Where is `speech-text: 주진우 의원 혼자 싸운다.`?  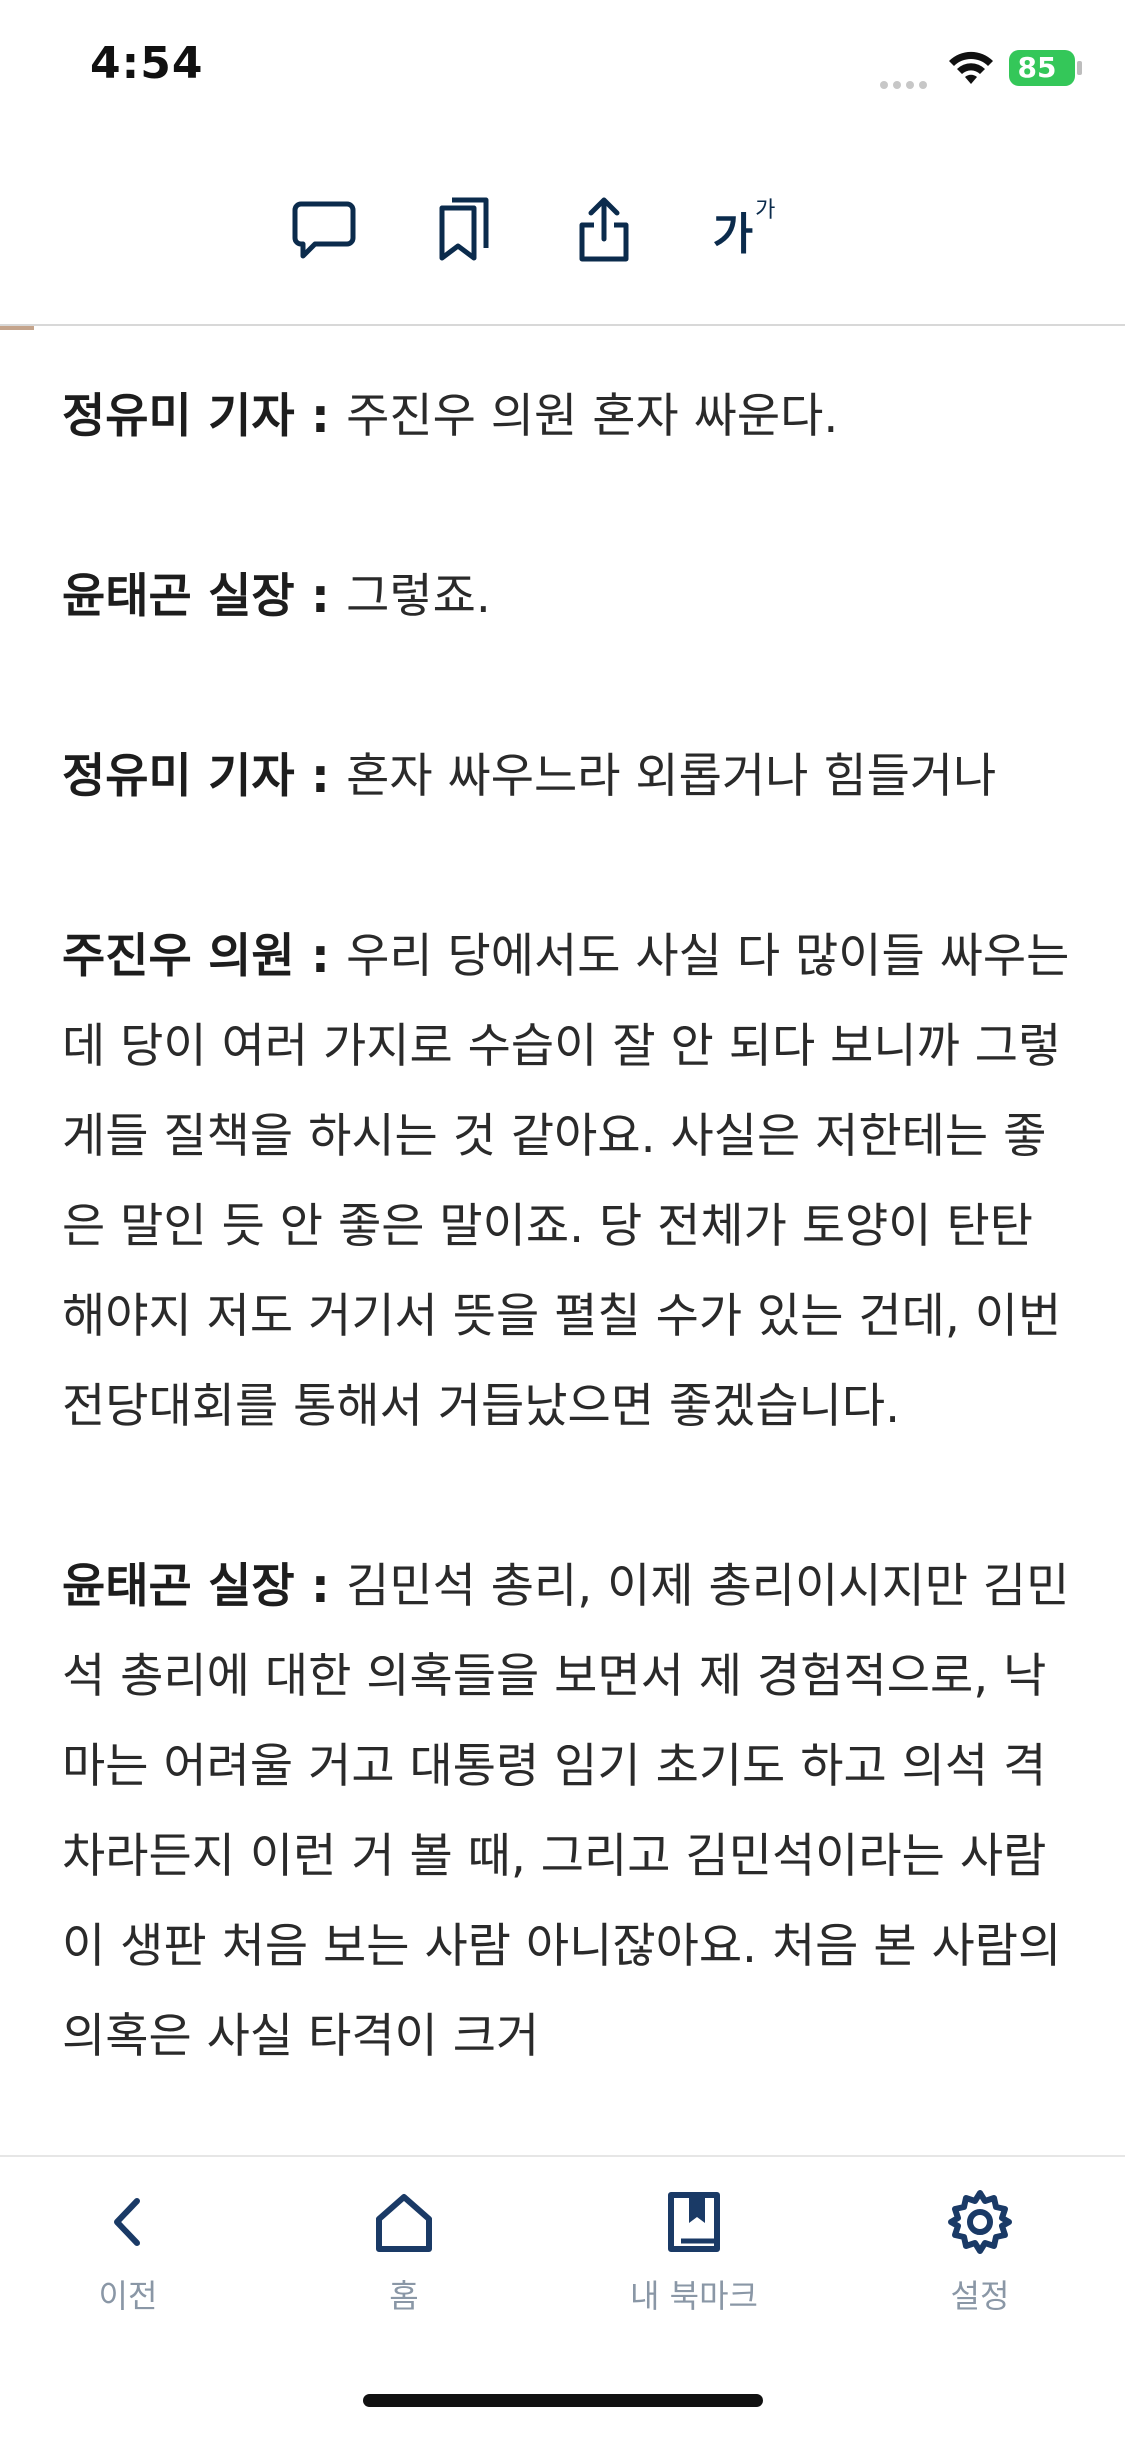
speech-text: 주진우 의원 혼자 싸운다. is located at coordinates (592, 416).